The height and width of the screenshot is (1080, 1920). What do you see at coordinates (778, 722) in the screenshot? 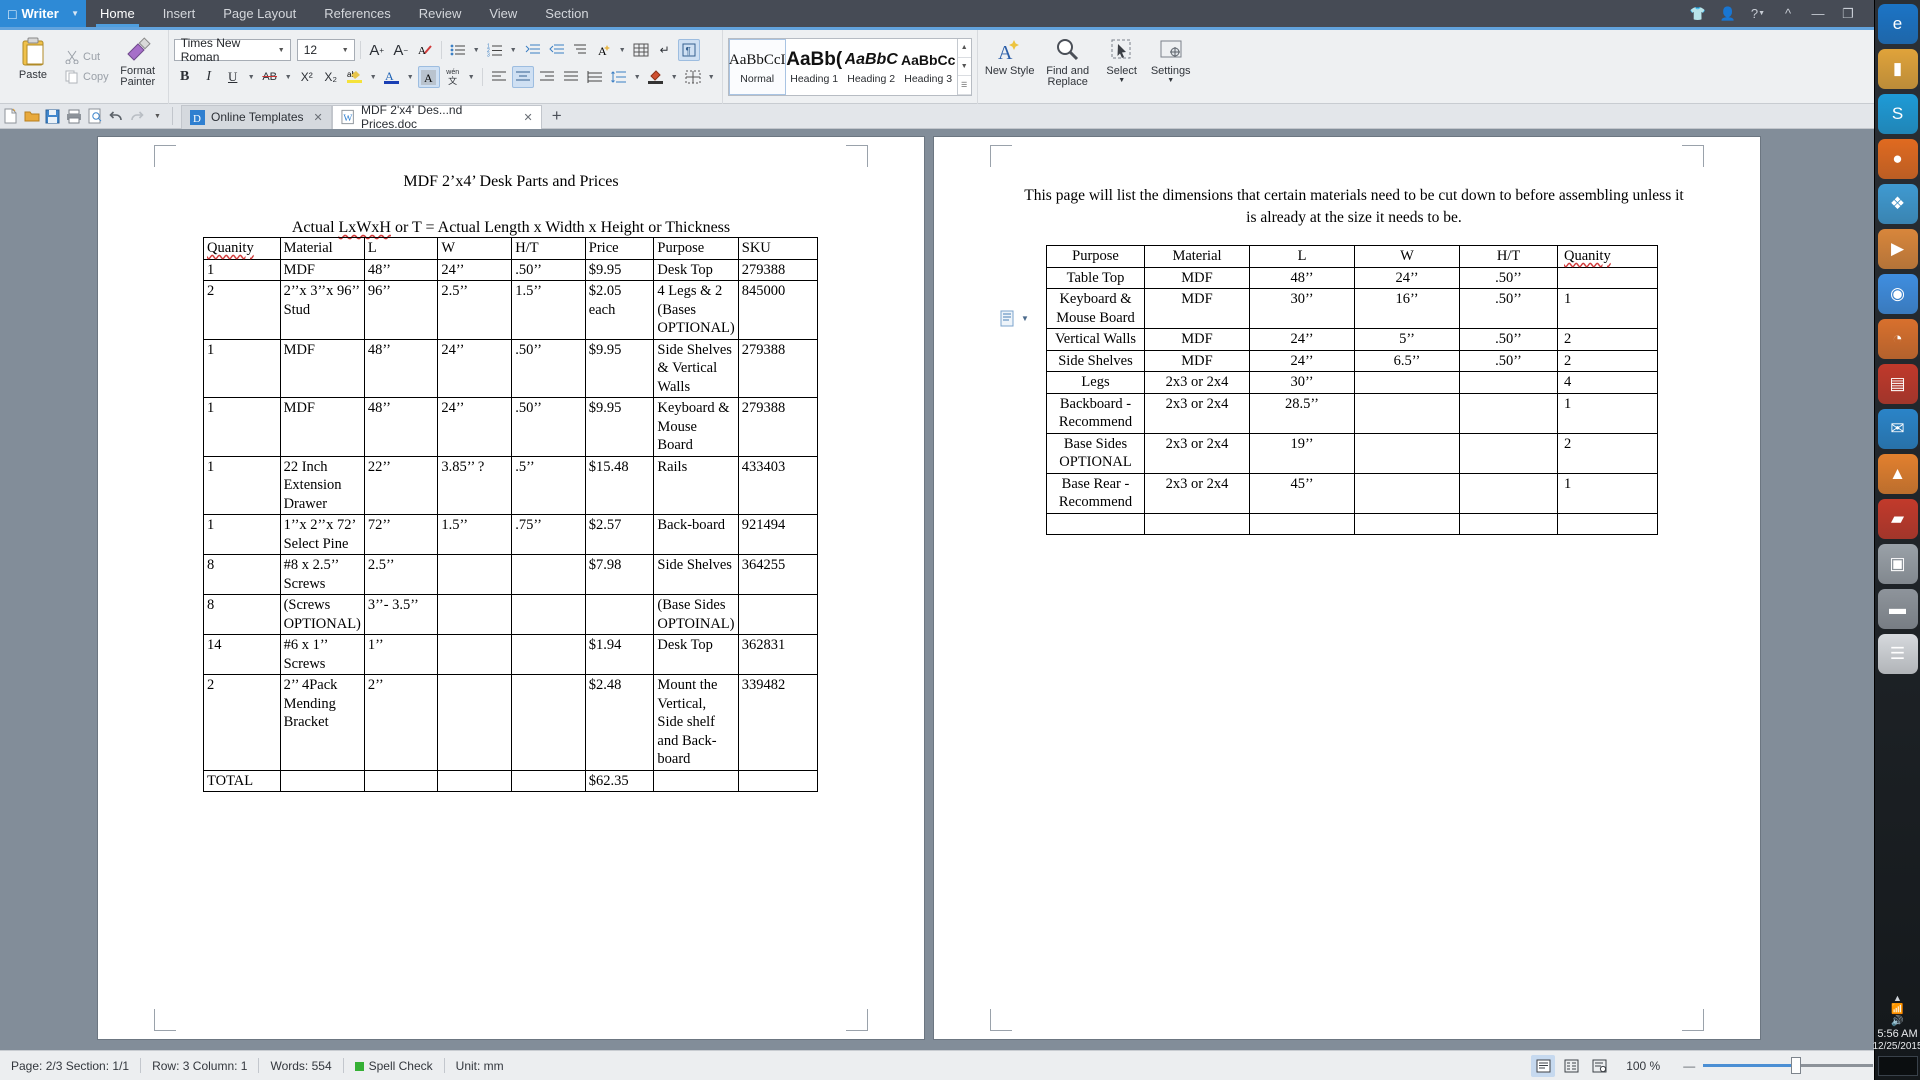
I see `table-cell: 339482` at bounding box center [778, 722].